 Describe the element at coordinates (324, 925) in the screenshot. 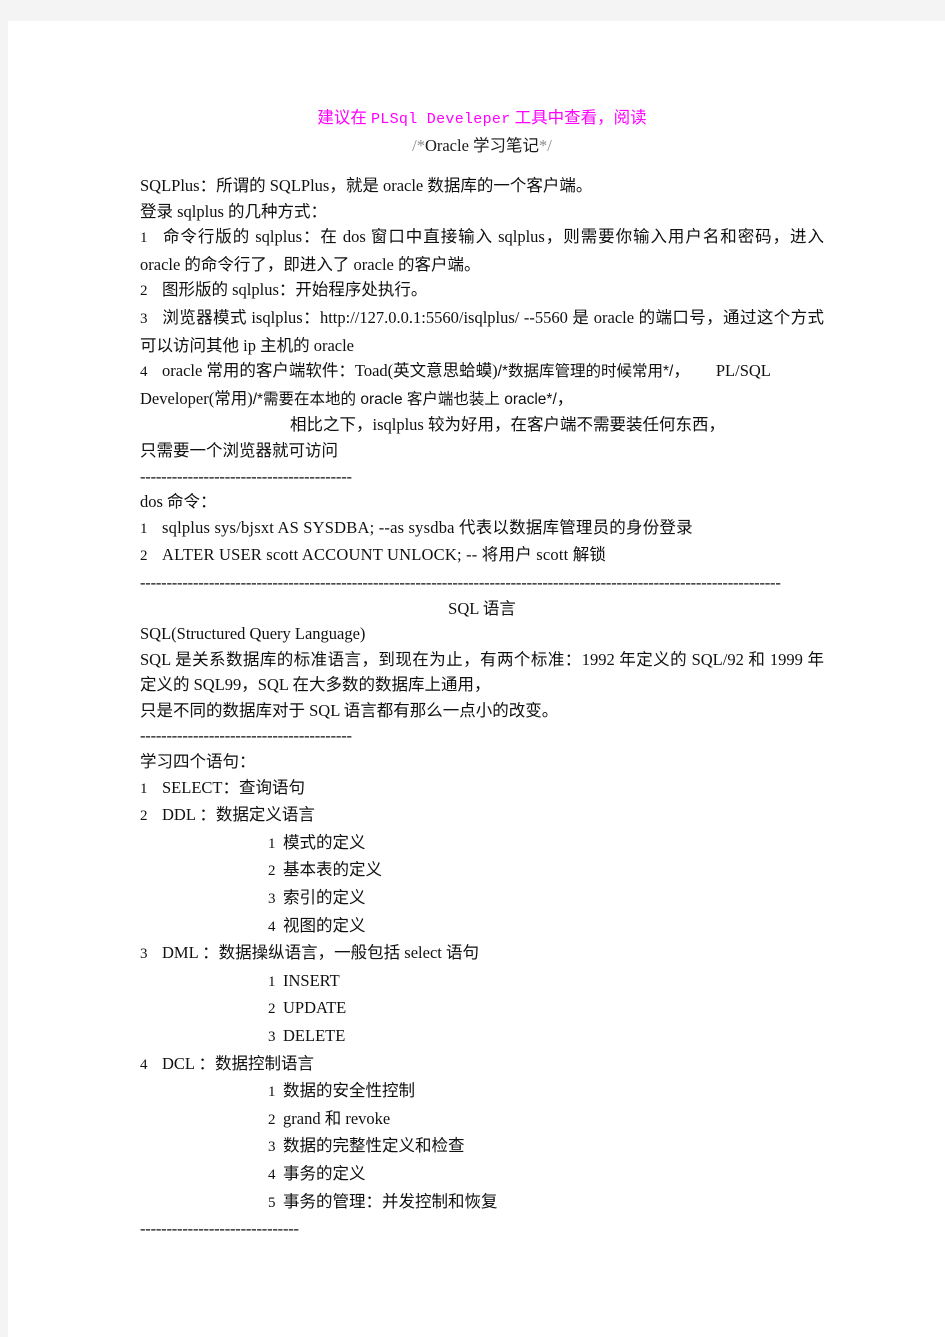

I see `ddl-sub-item-label: 视图的定义` at that location.